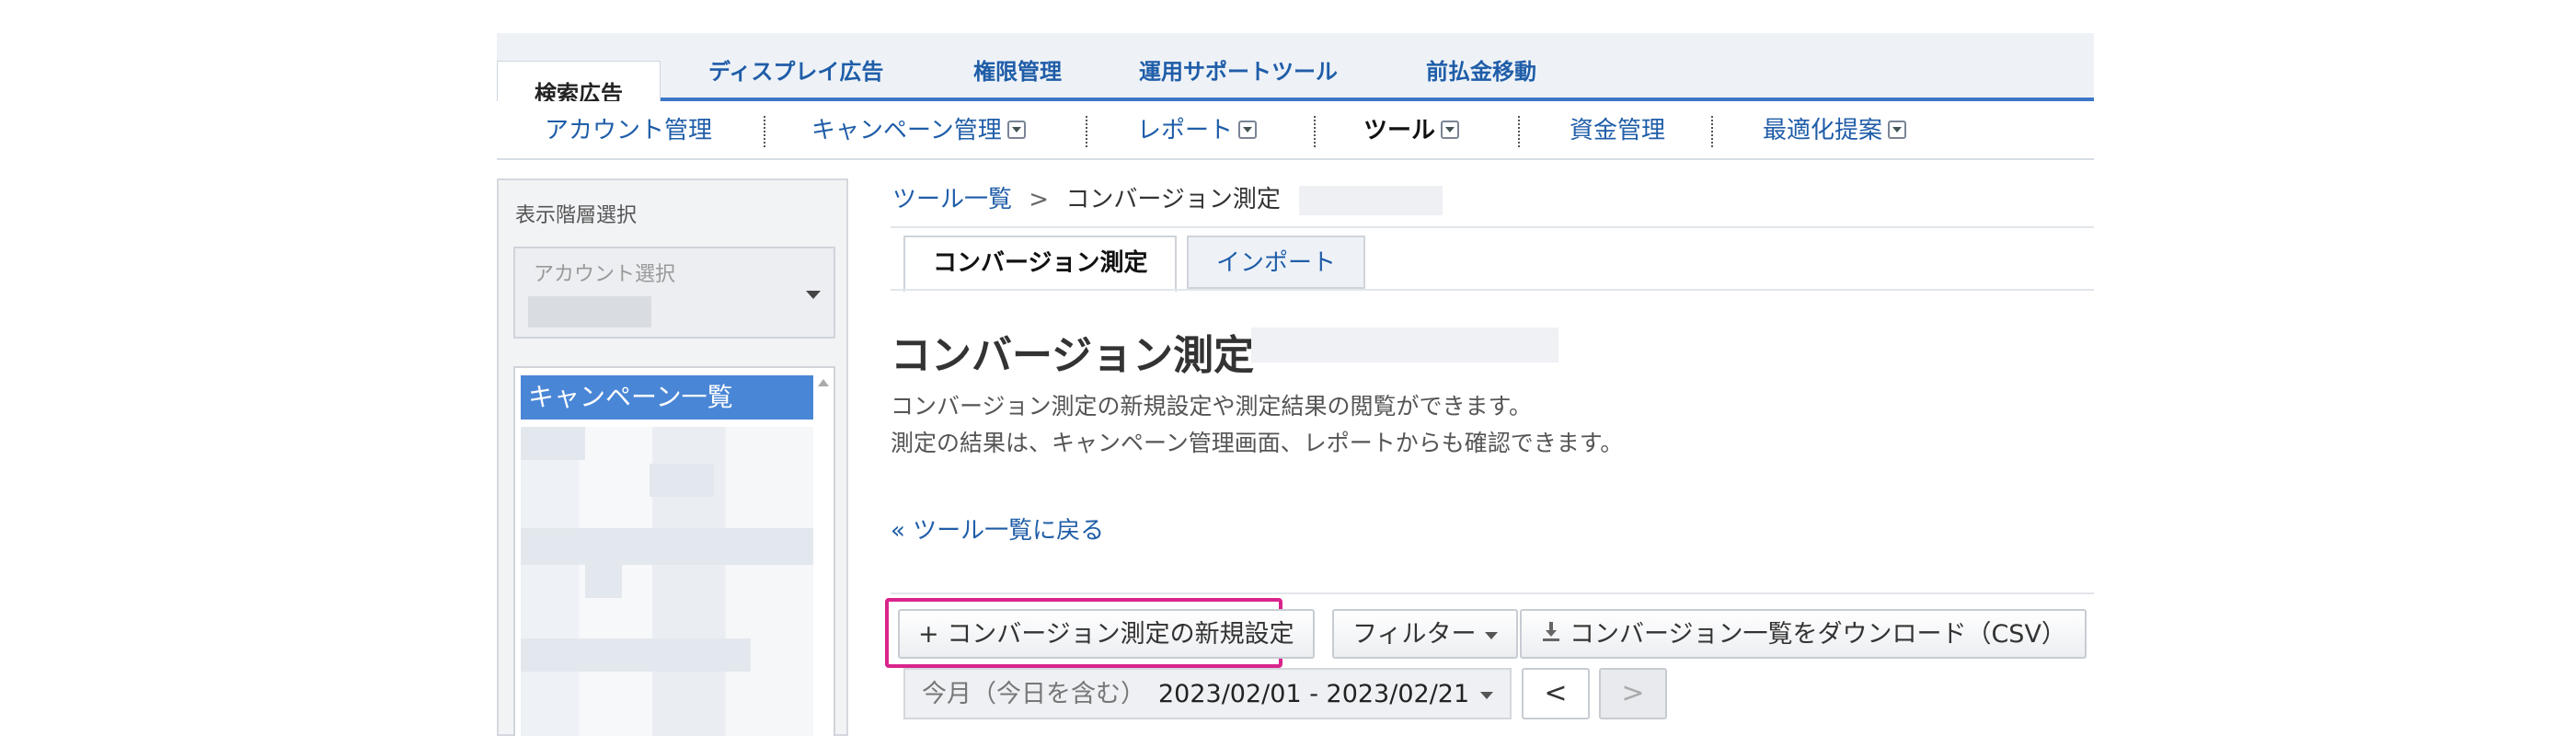 The height and width of the screenshot is (736, 2576). What do you see at coordinates (906, 130) in the screenshot?
I see `subnav-label: キャンペーン管理` at bounding box center [906, 130].